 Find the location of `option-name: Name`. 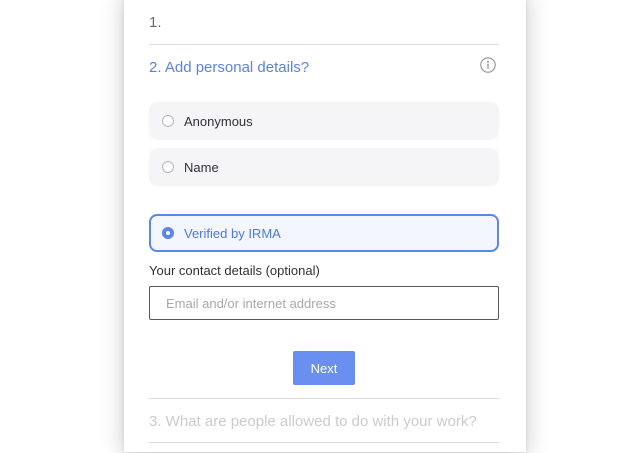

option-name: Name is located at coordinates (324, 167).